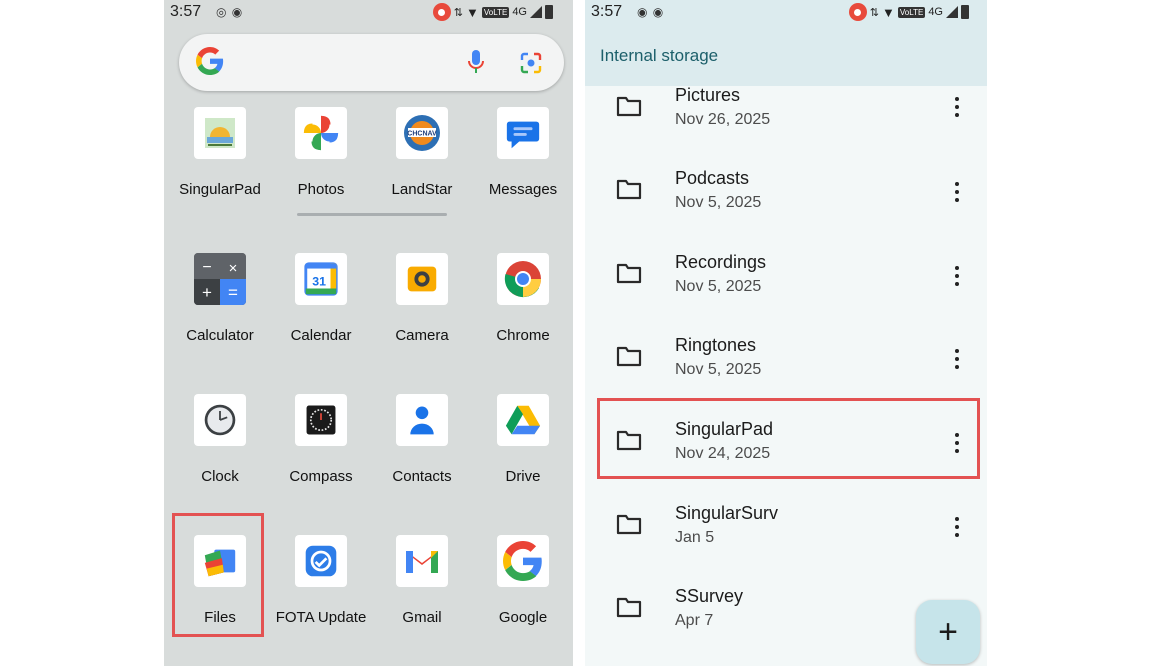 This screenshot has width=1159, height=666. What do you see at coordinates (695, 537) in the screenshot?
I see `folder-date: Jan 5` at bounding box center [695, 537].